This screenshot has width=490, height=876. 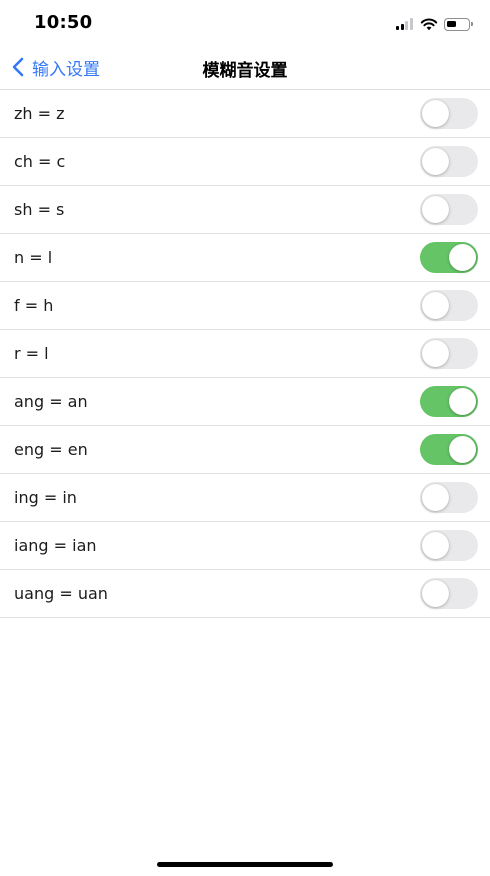 I want to click on page-title: 模糊音设置, so click(x=245, y=71).